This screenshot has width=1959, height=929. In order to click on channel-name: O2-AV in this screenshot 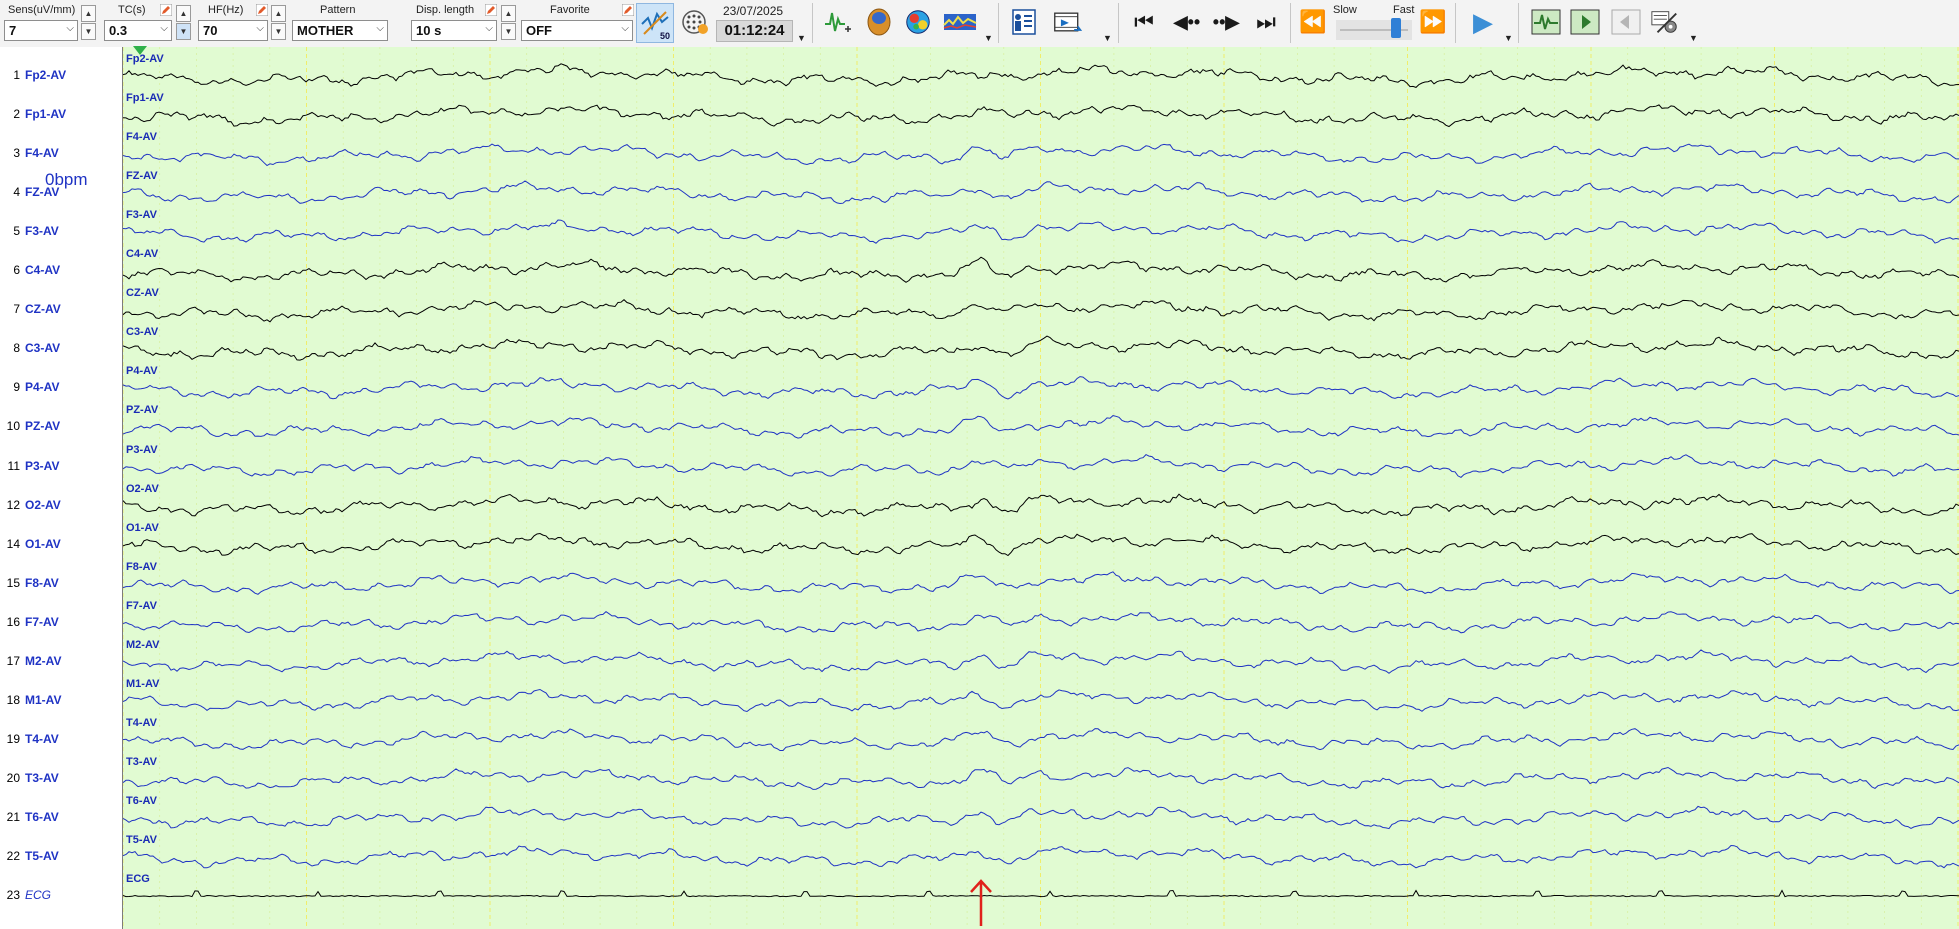, I will do `click(43, 505)`.